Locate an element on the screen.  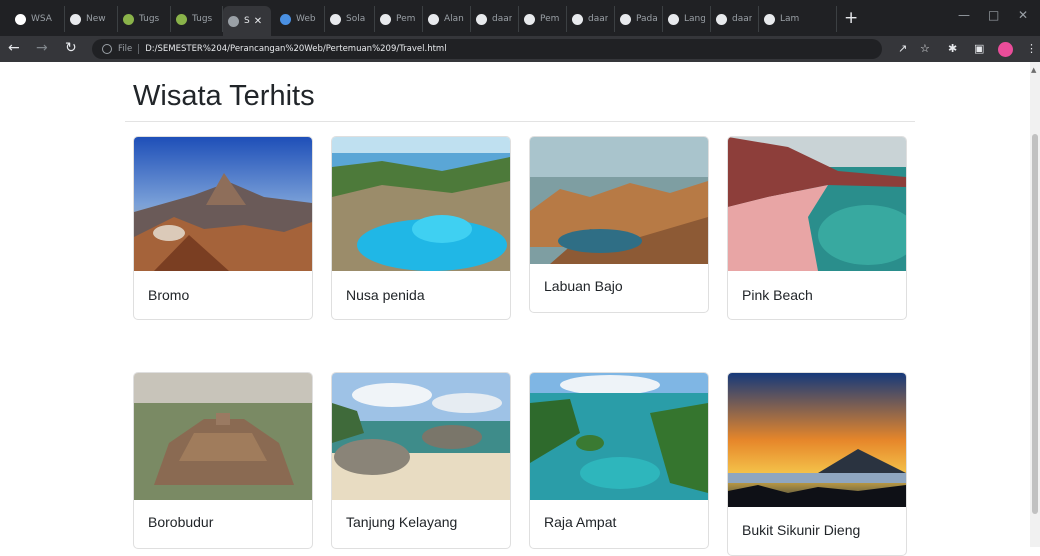
card-borobudur: Borobudur is located at coordinates (223, 460).